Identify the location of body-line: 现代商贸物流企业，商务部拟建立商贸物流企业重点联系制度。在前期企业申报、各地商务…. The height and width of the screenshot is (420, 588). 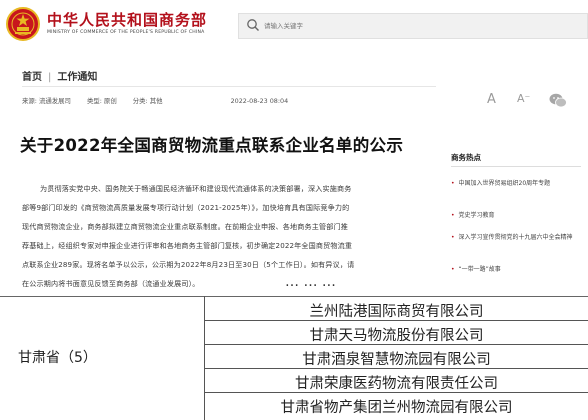
(185, 226).